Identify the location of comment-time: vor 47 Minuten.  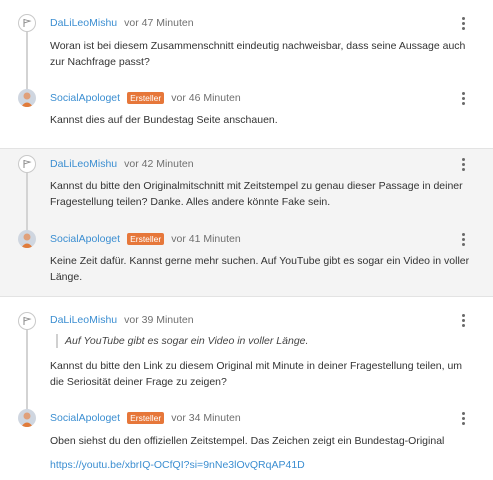
(159, 23).